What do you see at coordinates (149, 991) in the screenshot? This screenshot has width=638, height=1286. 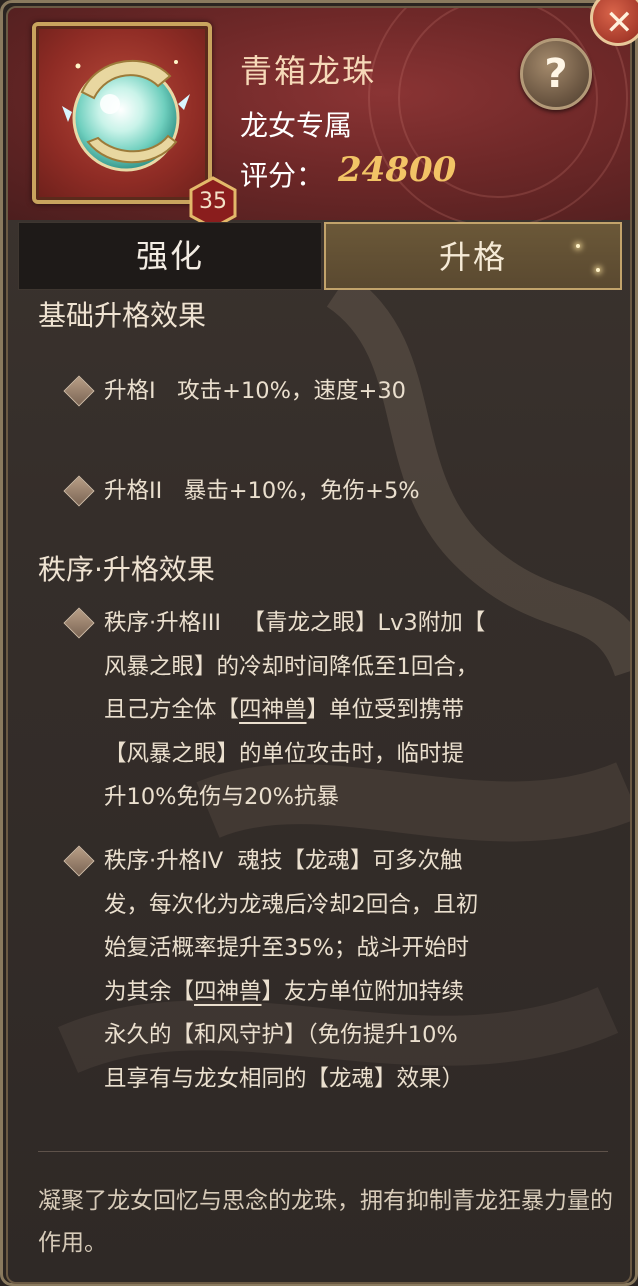 I see `entry-effect-line: 为其余【` at bounding box center [149, 991].